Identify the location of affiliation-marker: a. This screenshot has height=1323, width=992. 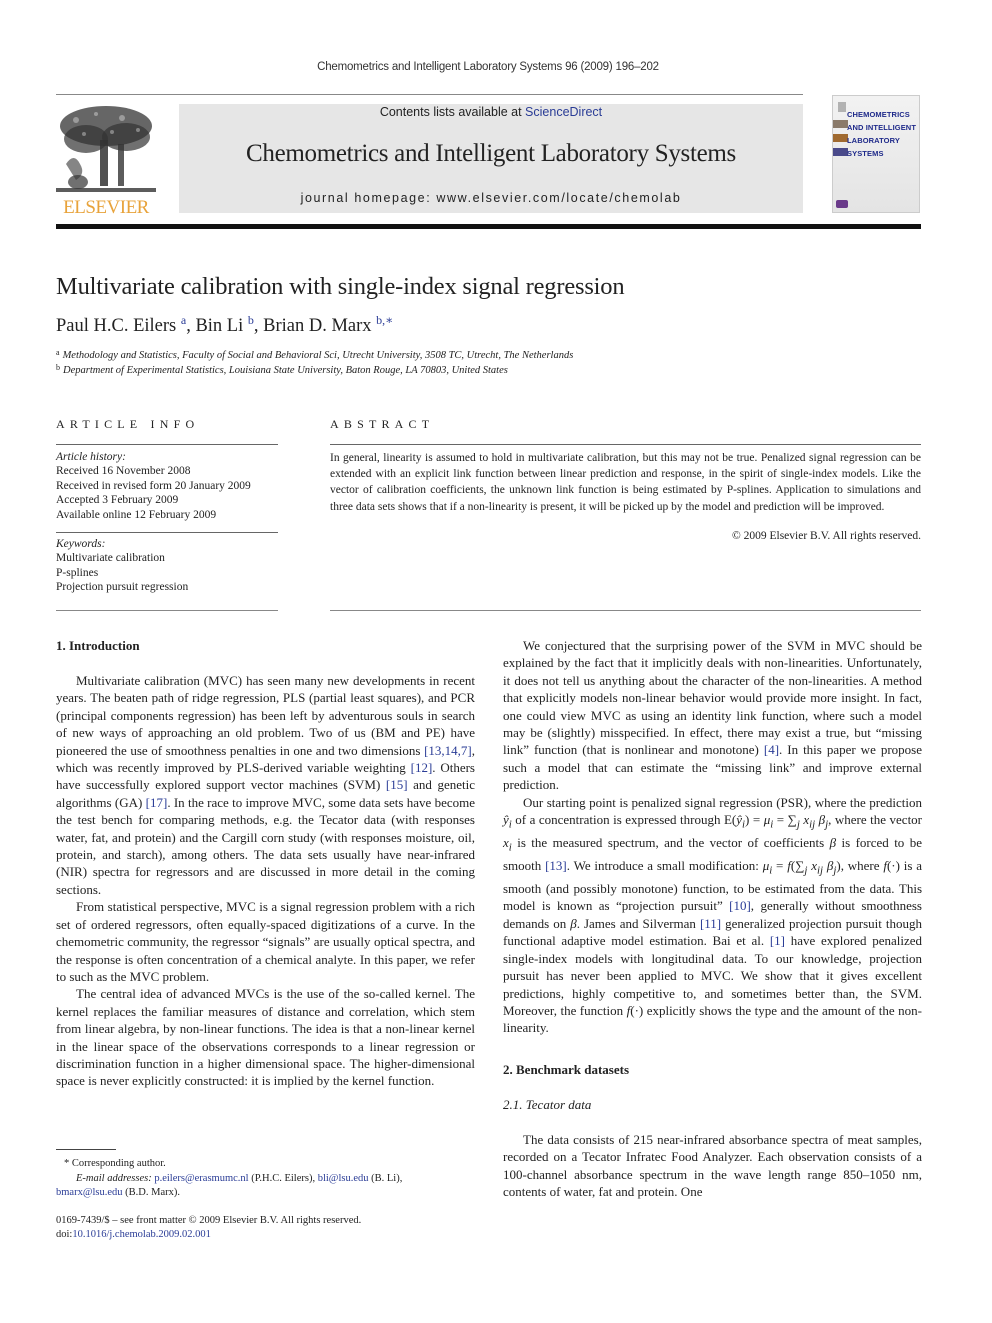
(183, 320).